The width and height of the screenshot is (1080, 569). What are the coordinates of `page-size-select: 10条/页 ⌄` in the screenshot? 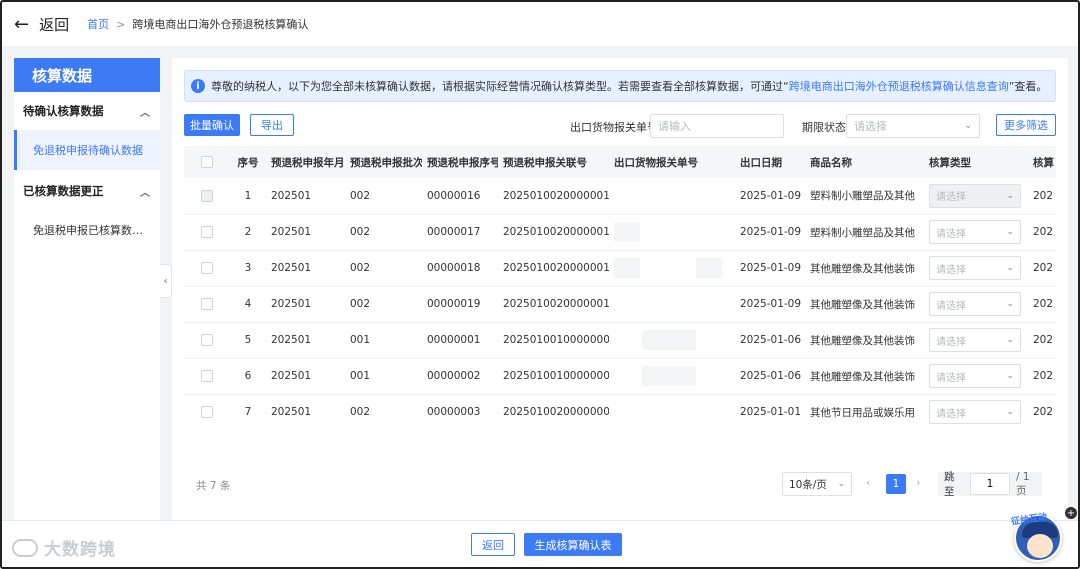 It's located at (817, 484).